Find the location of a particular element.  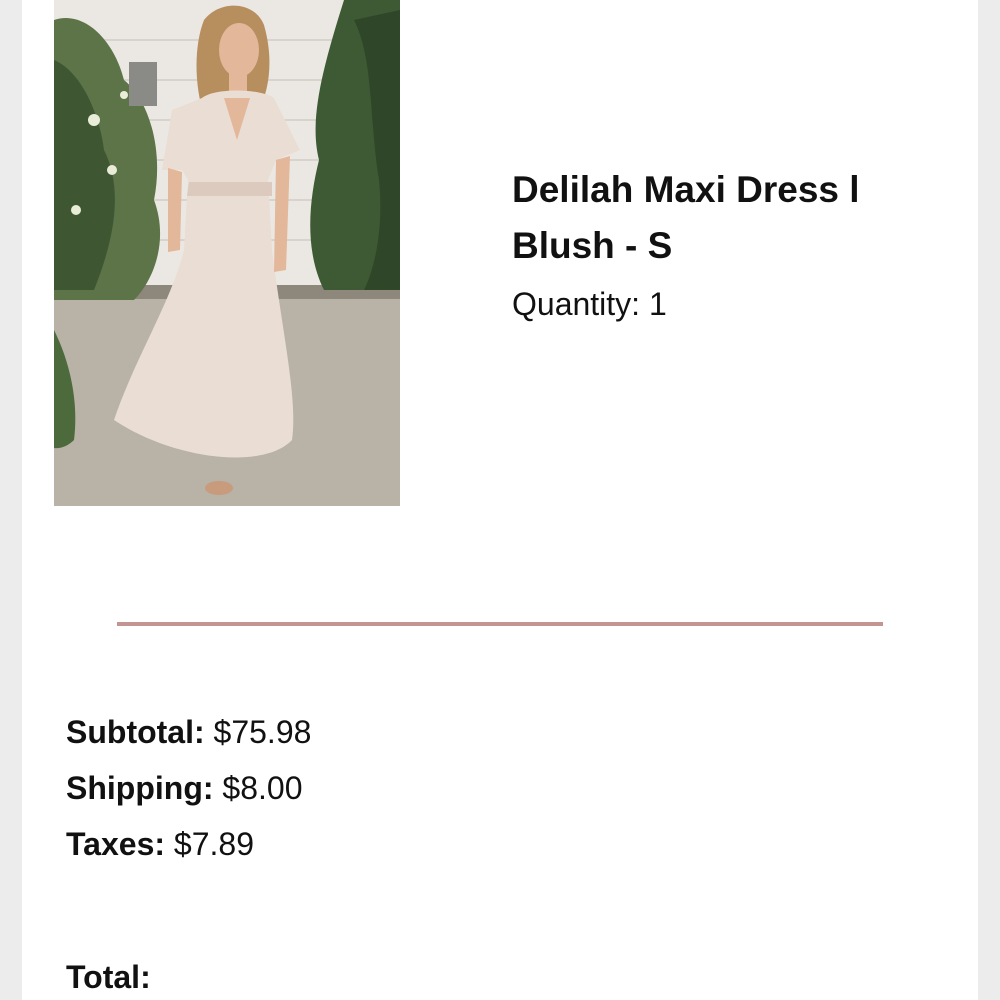

shipping-label: Shipping: is located at coordinates (140, 788).